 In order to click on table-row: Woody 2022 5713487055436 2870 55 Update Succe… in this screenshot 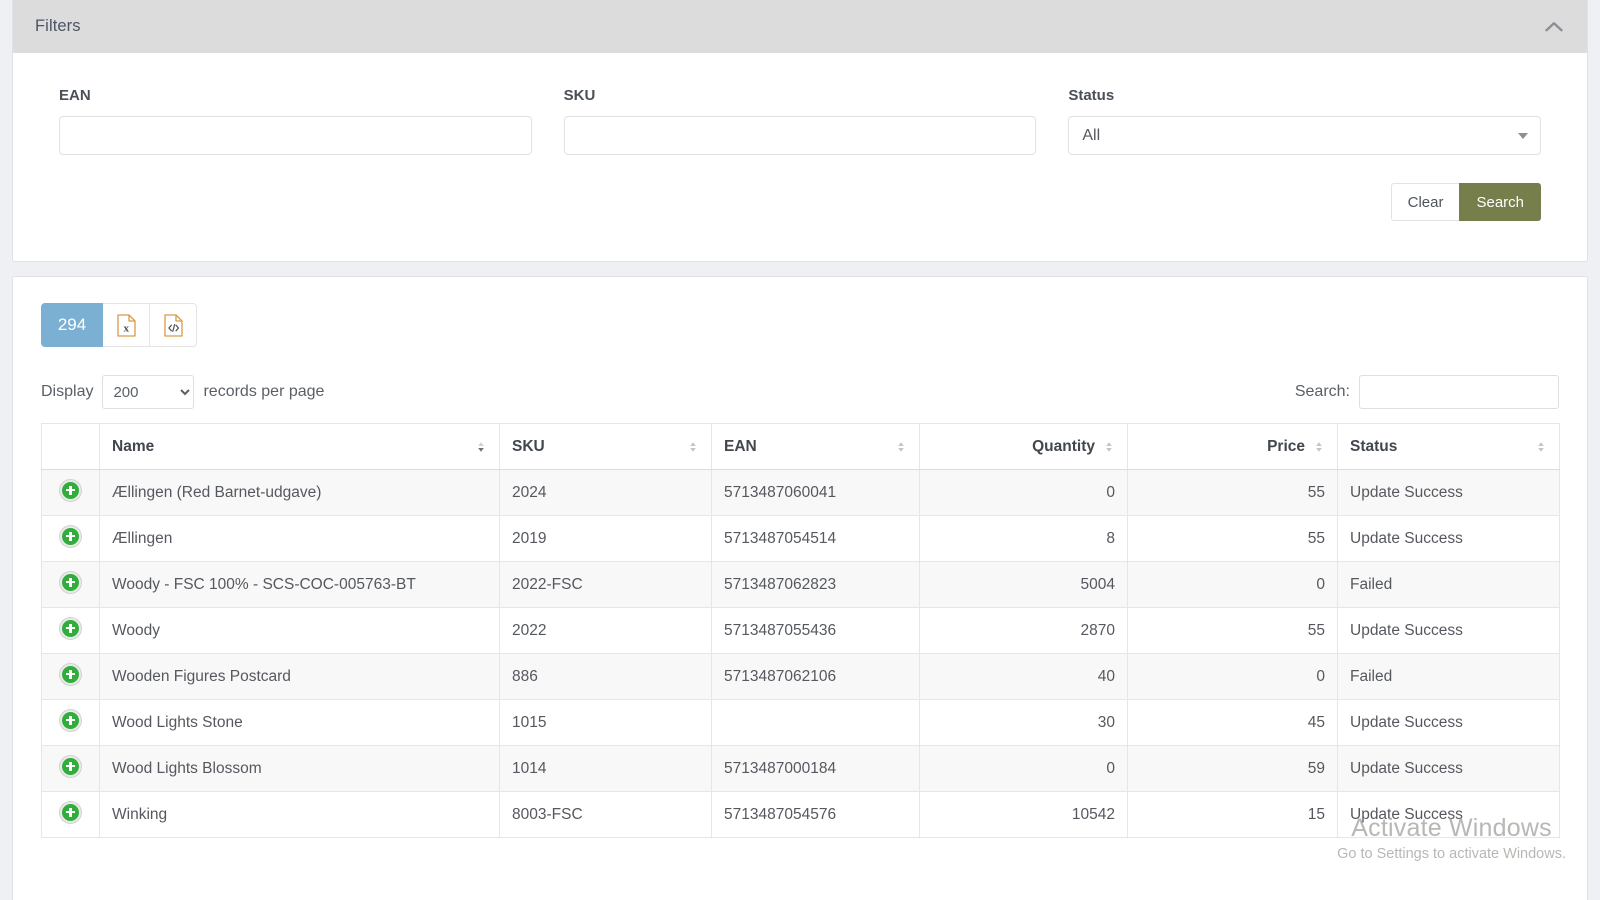, I will do `click(800, 630)`.